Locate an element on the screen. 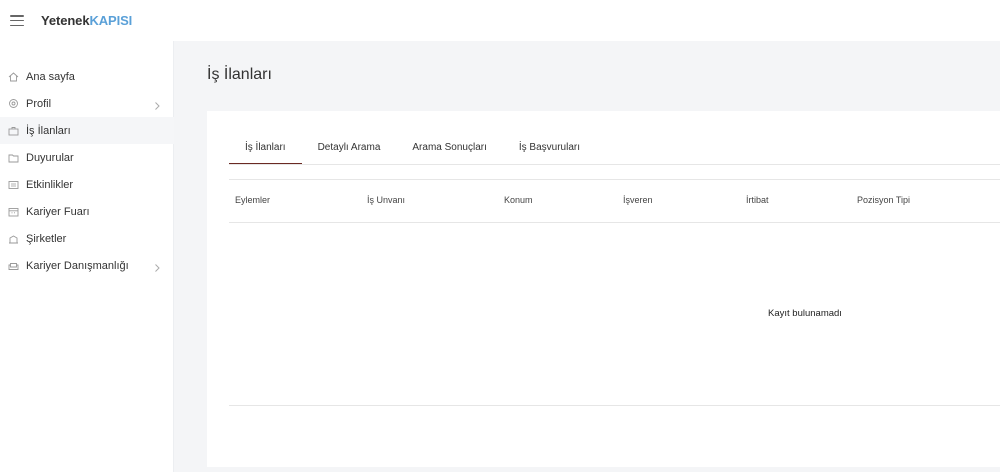  tab-job-listings: İş İlanları is located at coordinates (265, 151).